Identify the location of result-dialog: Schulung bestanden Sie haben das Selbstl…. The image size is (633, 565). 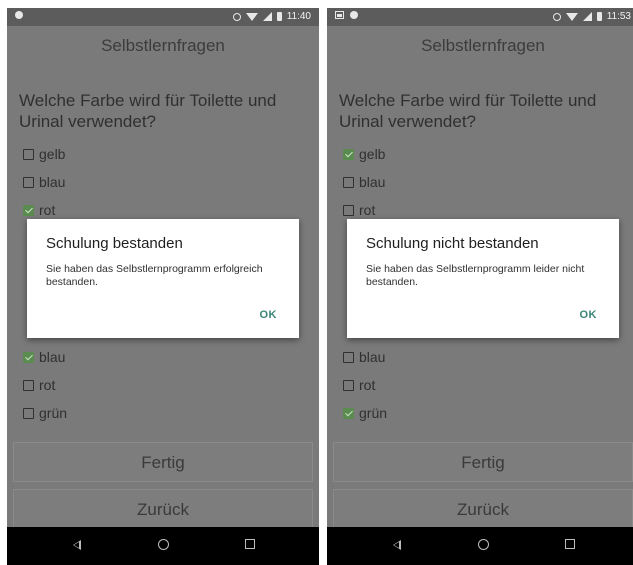
(163, 278).